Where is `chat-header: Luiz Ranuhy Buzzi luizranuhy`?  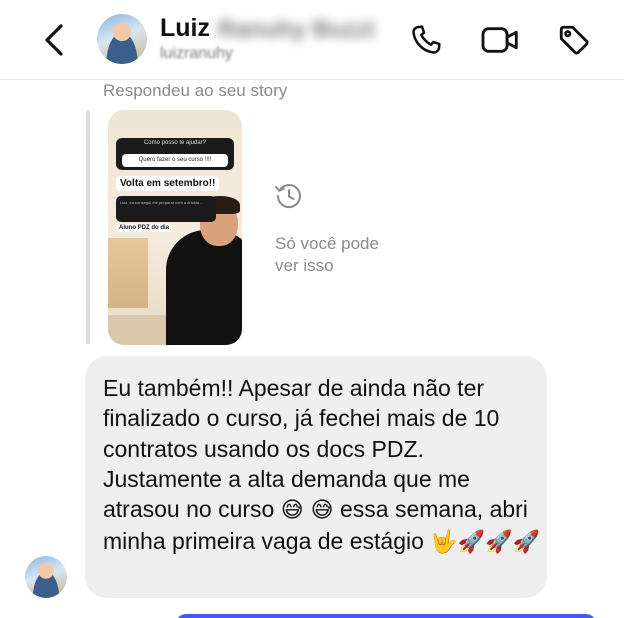 chat-header: Luiz Ranuhy Buzzi luizranuhy is located at coordinates (312, 40).